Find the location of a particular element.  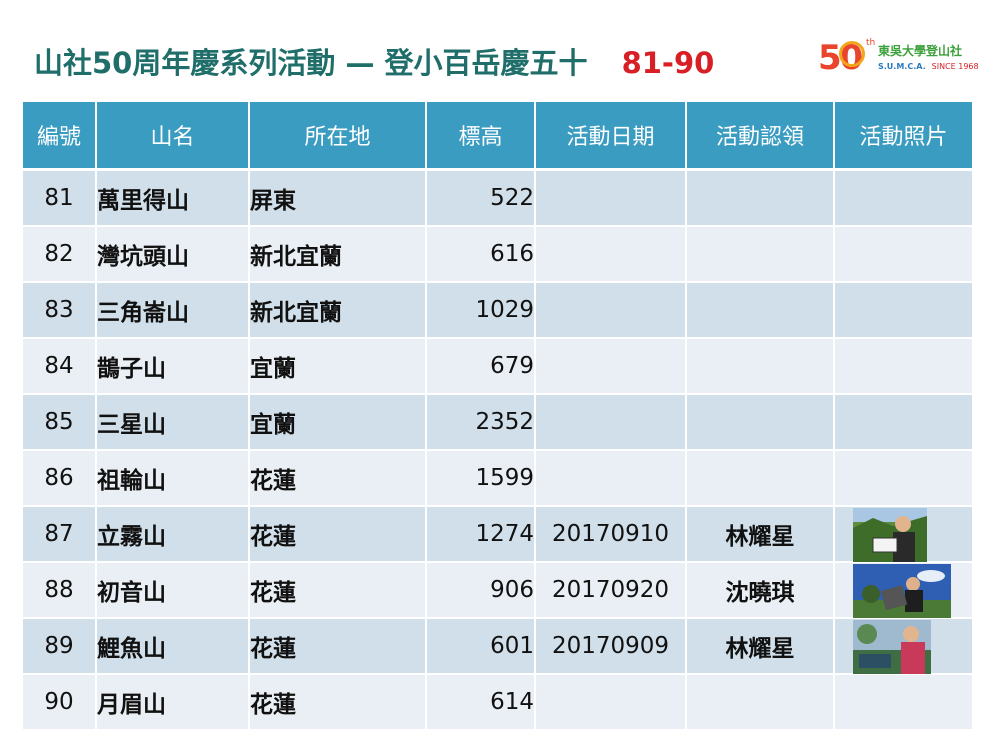

cell-height: 1029 is located at coordinates (481, 310).